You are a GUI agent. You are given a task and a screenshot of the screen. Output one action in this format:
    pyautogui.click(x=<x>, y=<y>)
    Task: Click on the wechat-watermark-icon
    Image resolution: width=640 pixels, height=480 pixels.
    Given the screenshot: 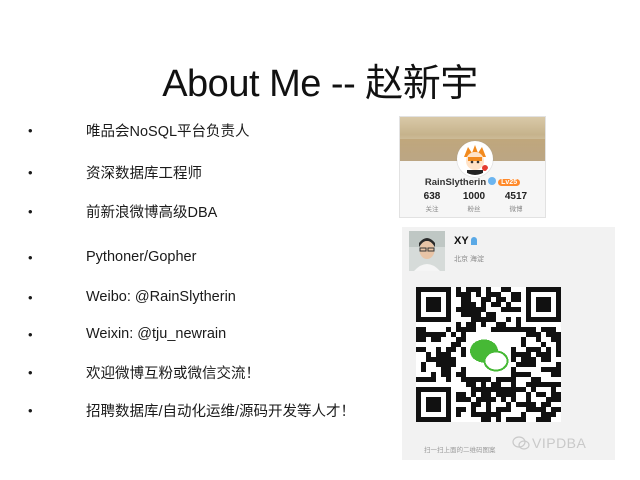 What is the action you would take?
    pyautogui.click(x=521, y=443)
    